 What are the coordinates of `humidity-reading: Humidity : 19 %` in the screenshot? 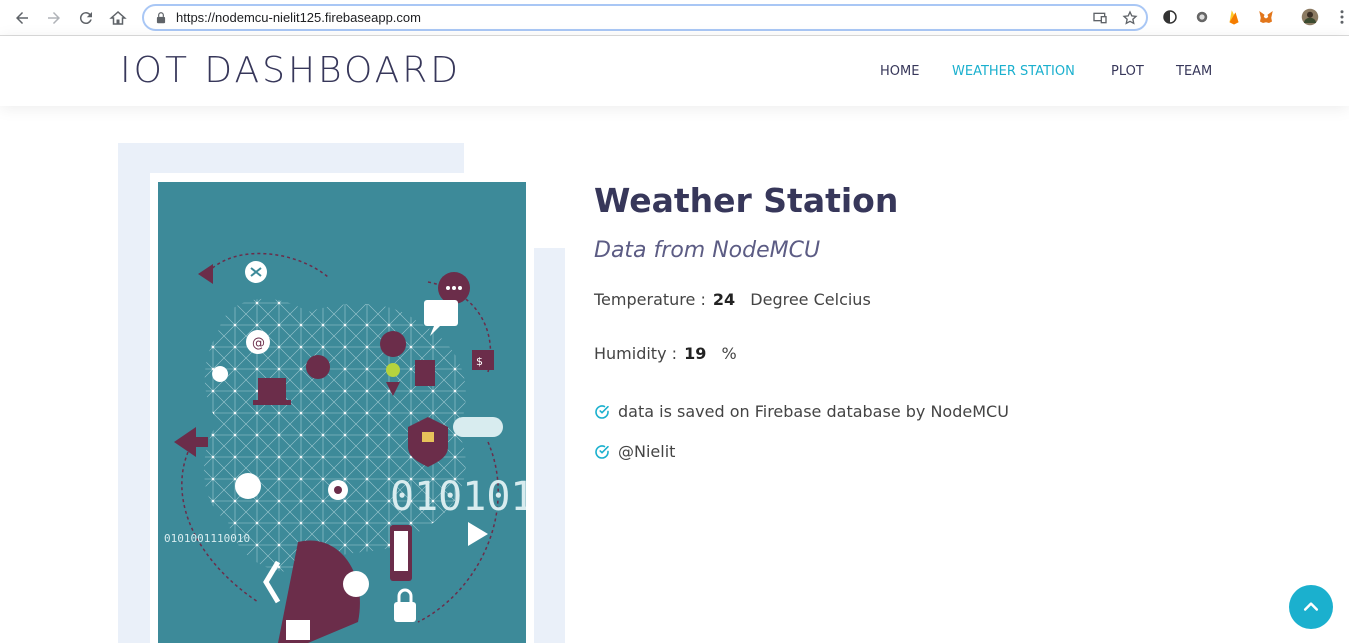 It's located at (665, 353).